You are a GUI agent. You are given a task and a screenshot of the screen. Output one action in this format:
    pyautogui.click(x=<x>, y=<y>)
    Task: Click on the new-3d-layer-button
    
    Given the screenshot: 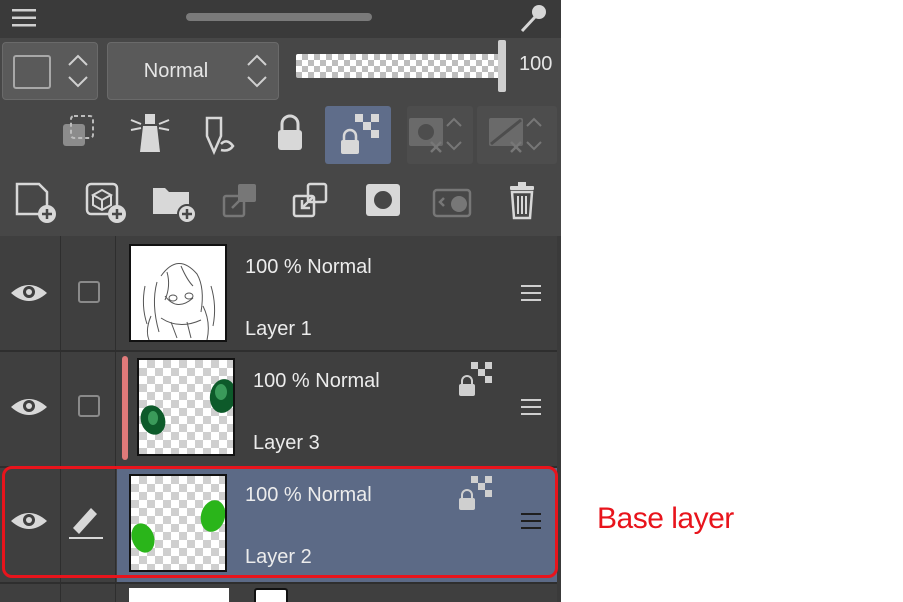 What is the action you would take?
    pyautogui.click(x=108, y=203)
    